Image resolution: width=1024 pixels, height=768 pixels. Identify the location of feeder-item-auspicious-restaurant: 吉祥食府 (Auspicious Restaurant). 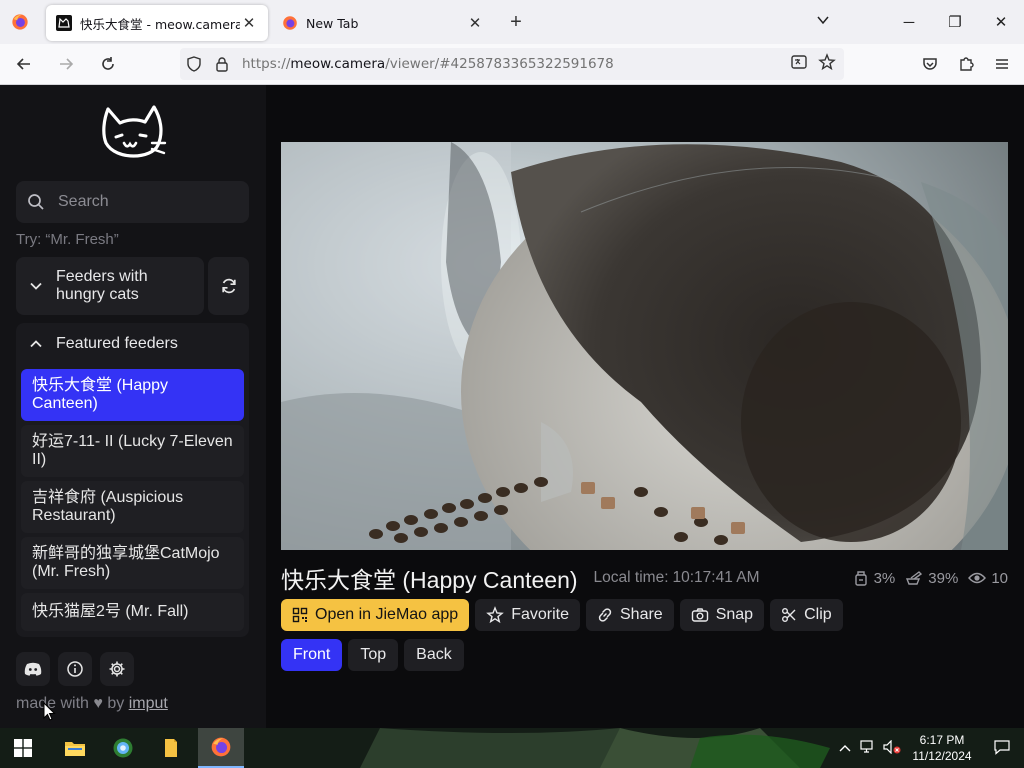
(132, 507).